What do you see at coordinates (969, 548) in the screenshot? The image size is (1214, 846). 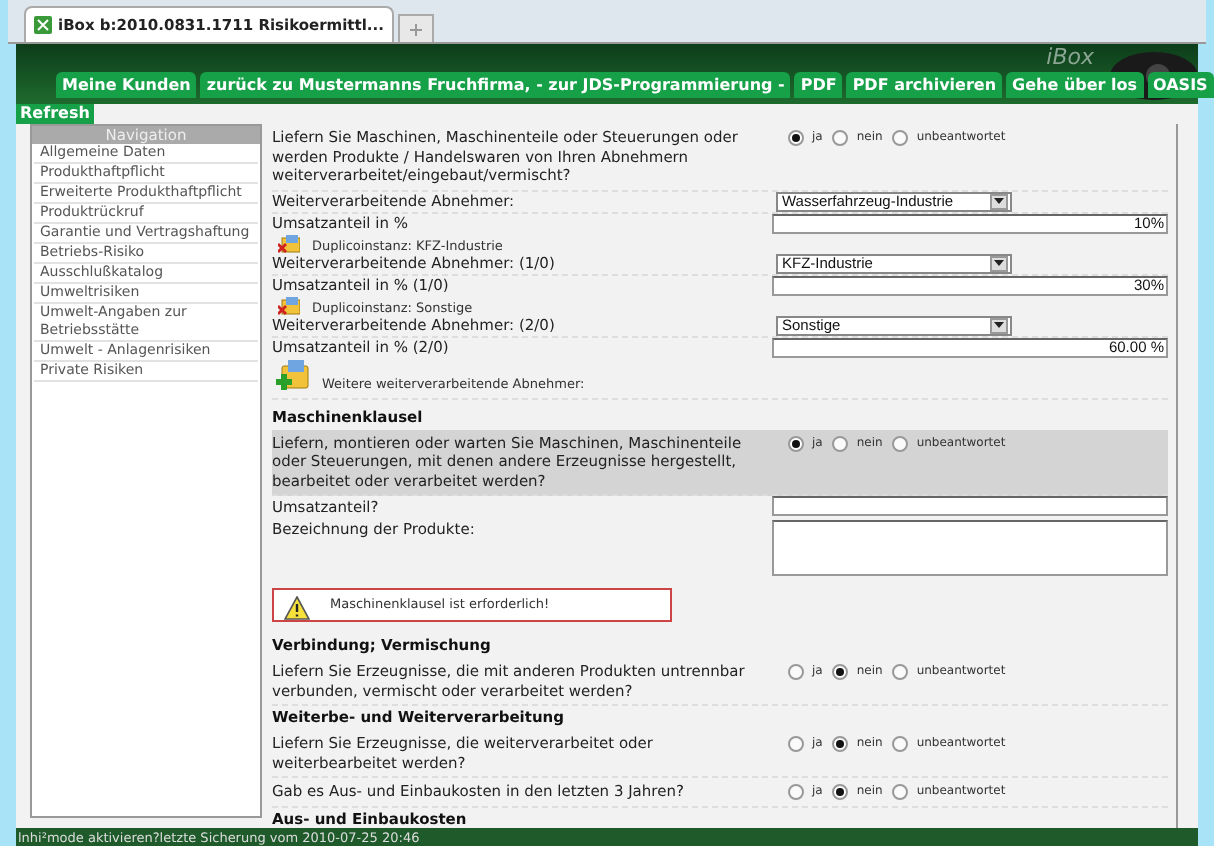 I see `text-area` at bounding box center [969, 548].